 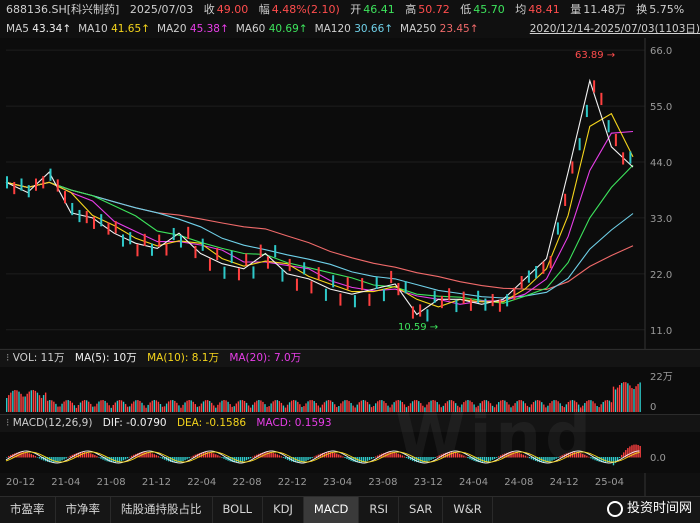 What do you see at coordinates (83, 510) in the screenshot?
I see `tab--: 市净率` at bounding box center [83, 510].